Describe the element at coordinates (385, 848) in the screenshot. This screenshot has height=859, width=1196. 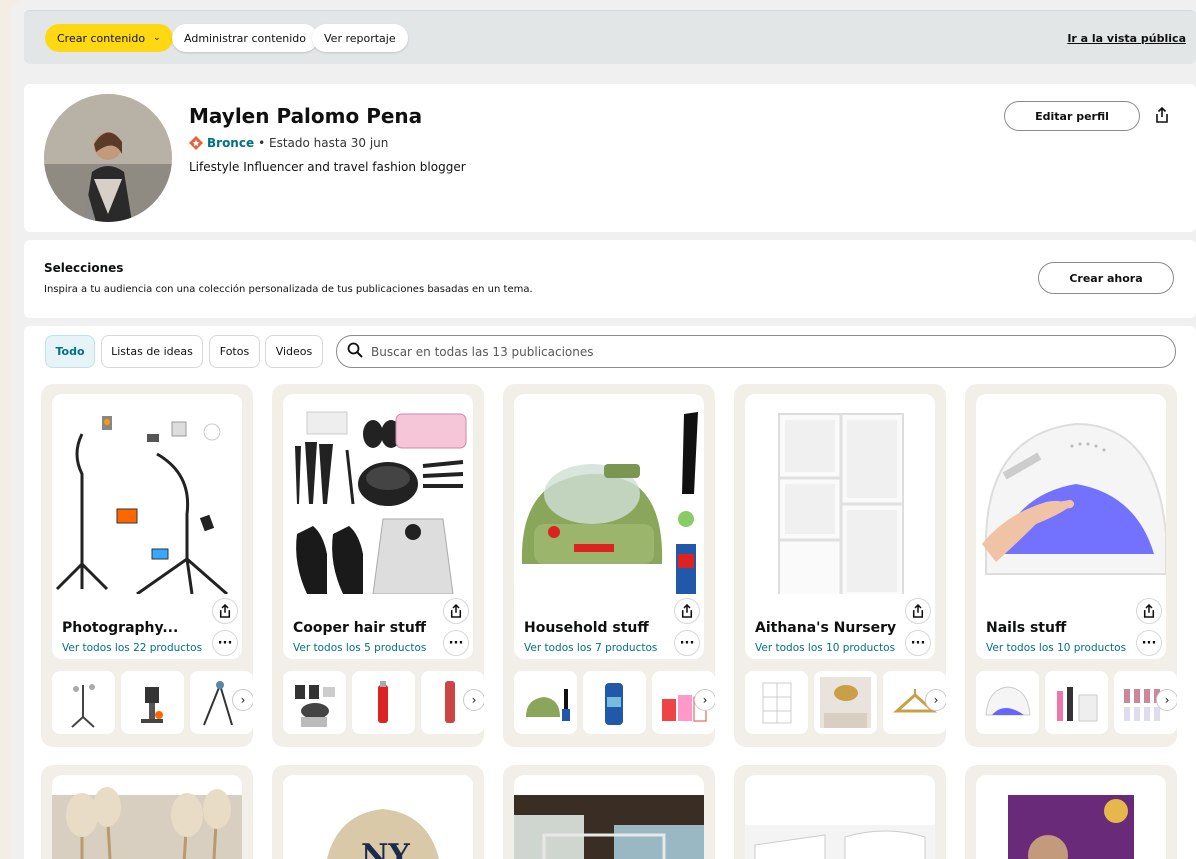
I see `svg-text: NY` at that location.